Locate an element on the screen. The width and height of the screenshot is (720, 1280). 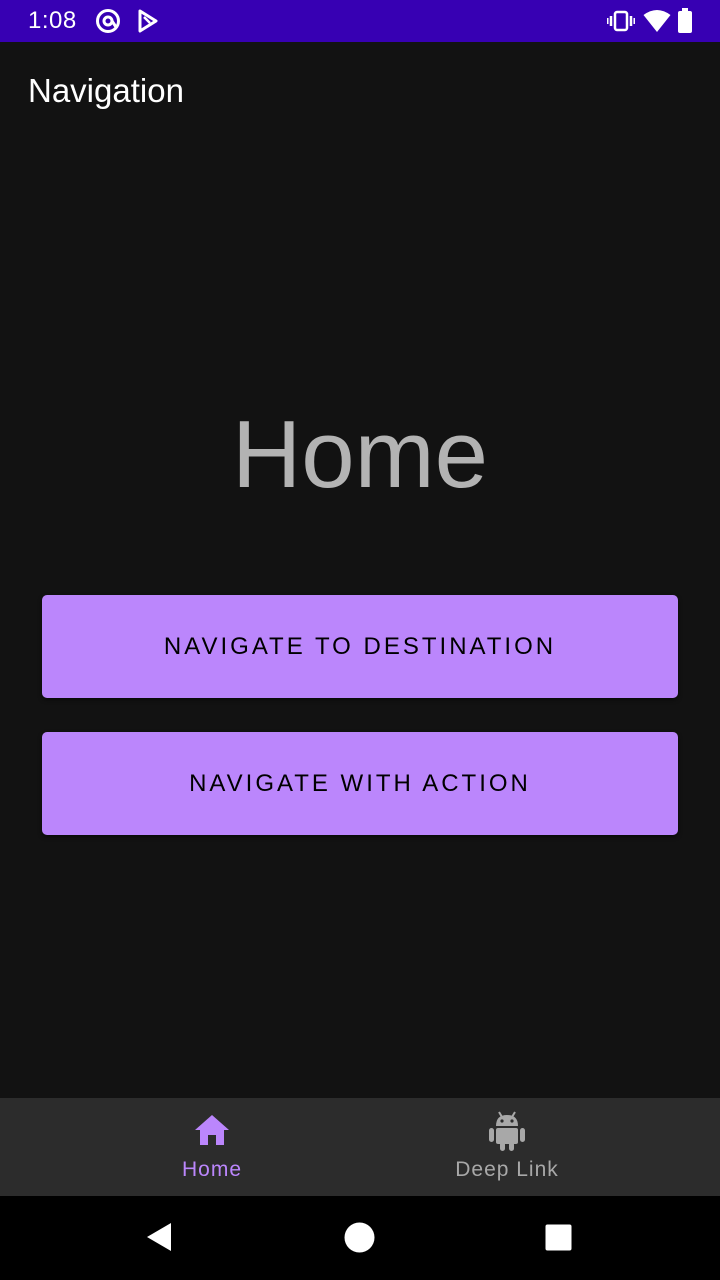
back-icon is located at coordinates (159, 1237).